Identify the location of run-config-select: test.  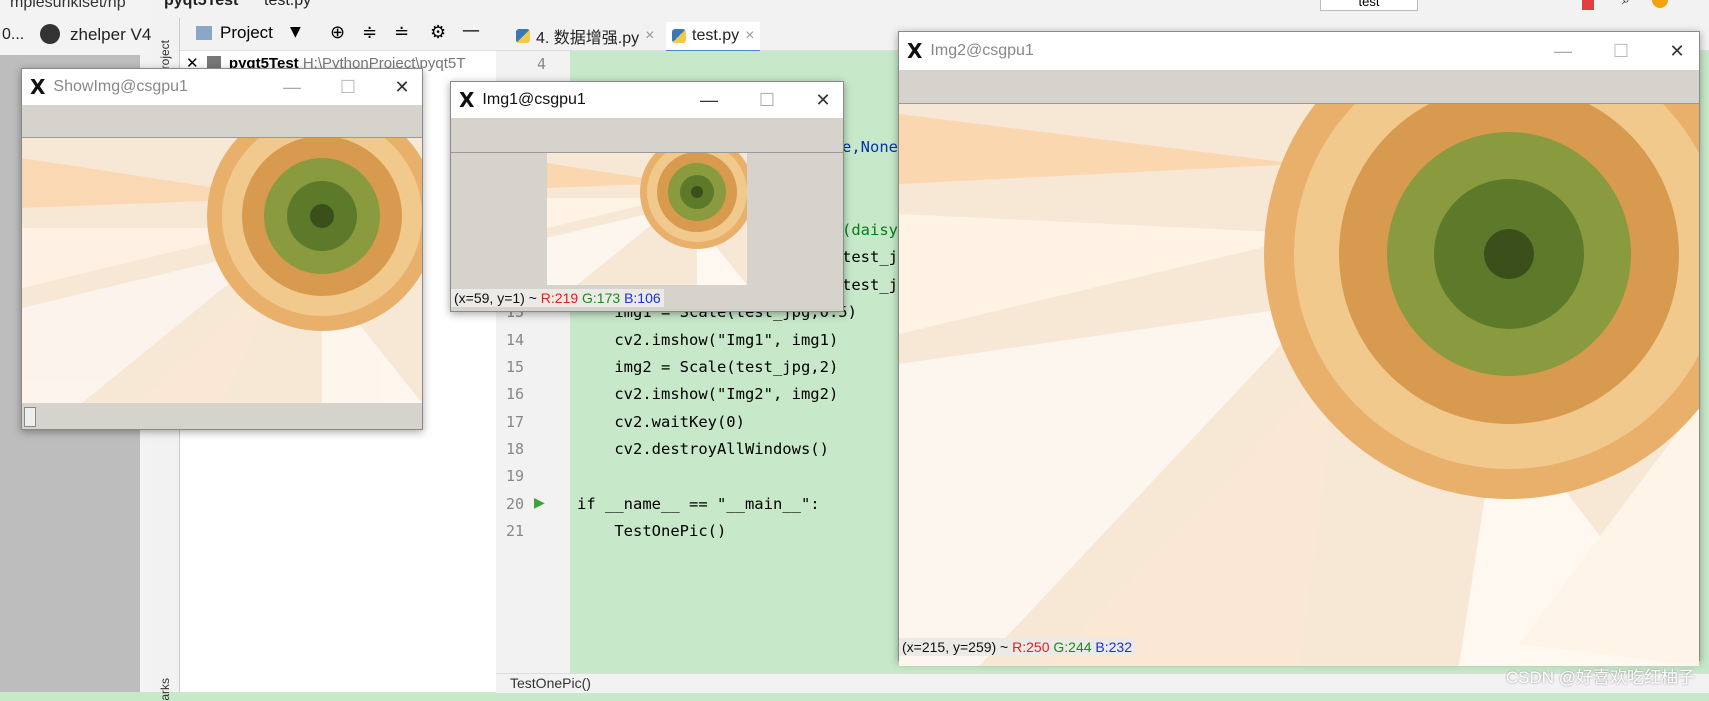
(1369, 5).